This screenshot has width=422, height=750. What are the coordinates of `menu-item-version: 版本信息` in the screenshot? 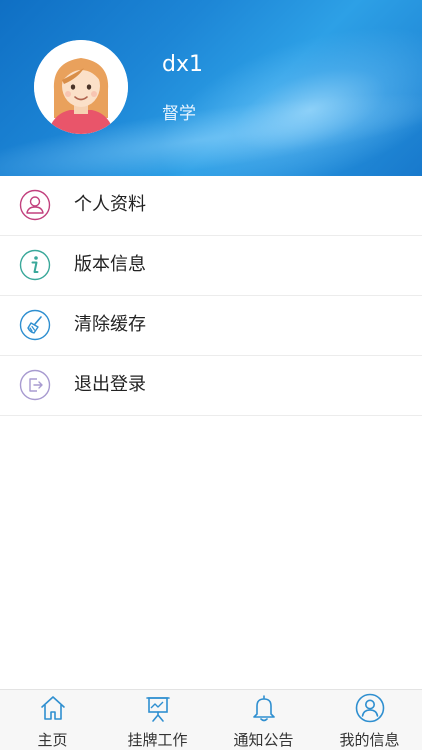 It's located at (211, 266).